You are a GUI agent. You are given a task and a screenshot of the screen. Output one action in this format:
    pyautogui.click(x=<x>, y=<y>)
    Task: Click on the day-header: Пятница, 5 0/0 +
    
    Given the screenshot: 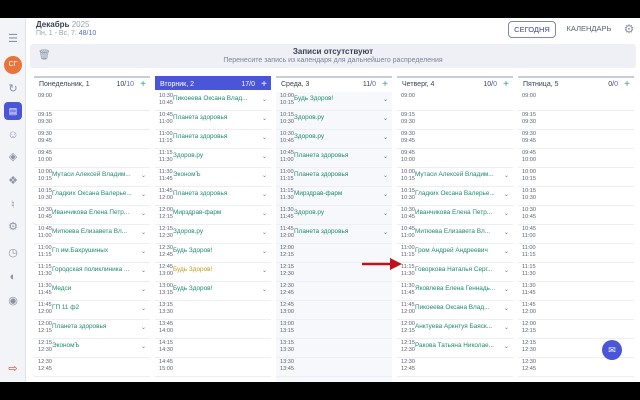 What is the action you would take?
    pyautogui.click(x=576, y=83)
    